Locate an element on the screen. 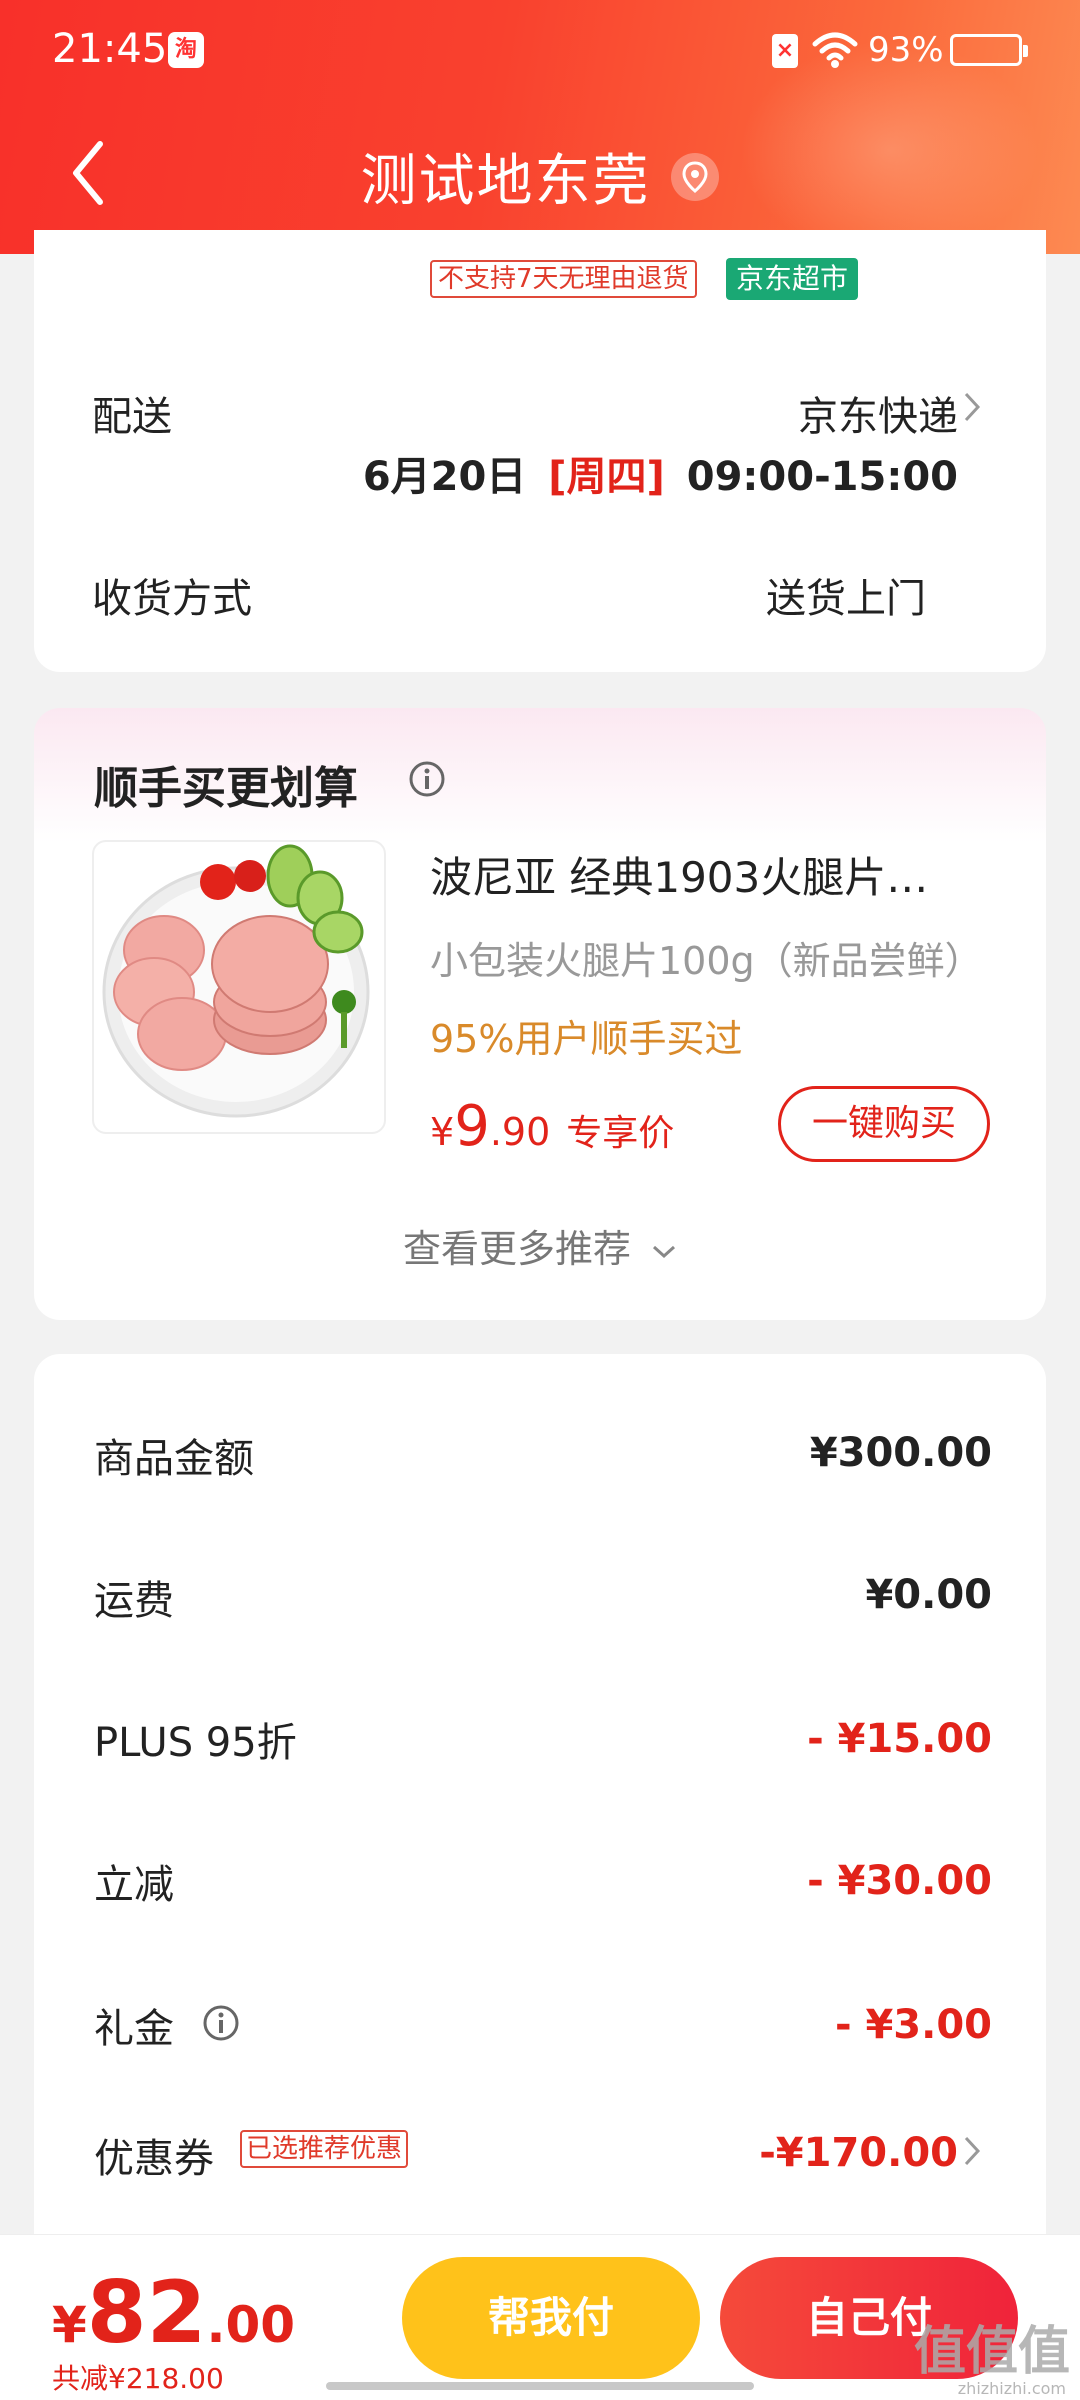  watermark-logo: 值值值 is located at coordinates (991, 2352).